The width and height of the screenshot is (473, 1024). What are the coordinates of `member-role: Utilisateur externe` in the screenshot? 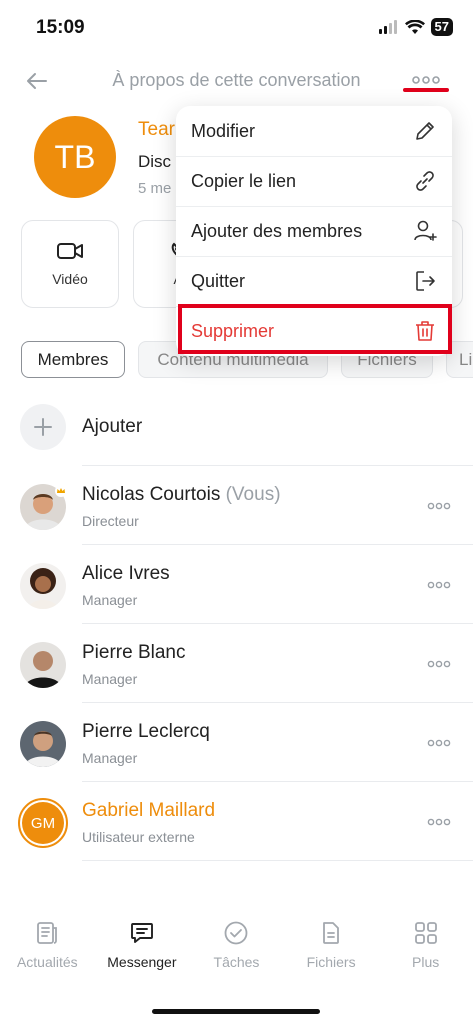 It's located at (138, 837).